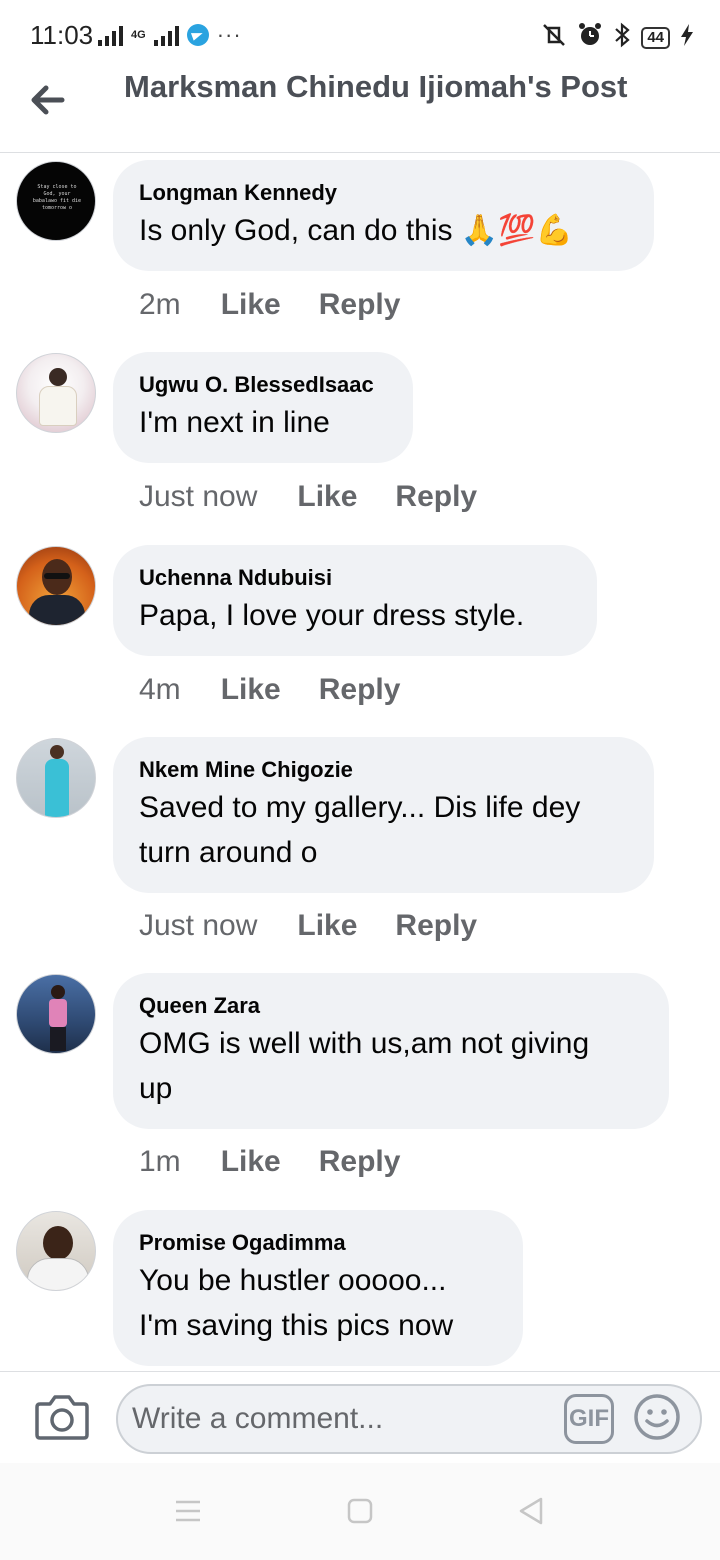  I want to click on network-type: 4G, so click(138, 35).